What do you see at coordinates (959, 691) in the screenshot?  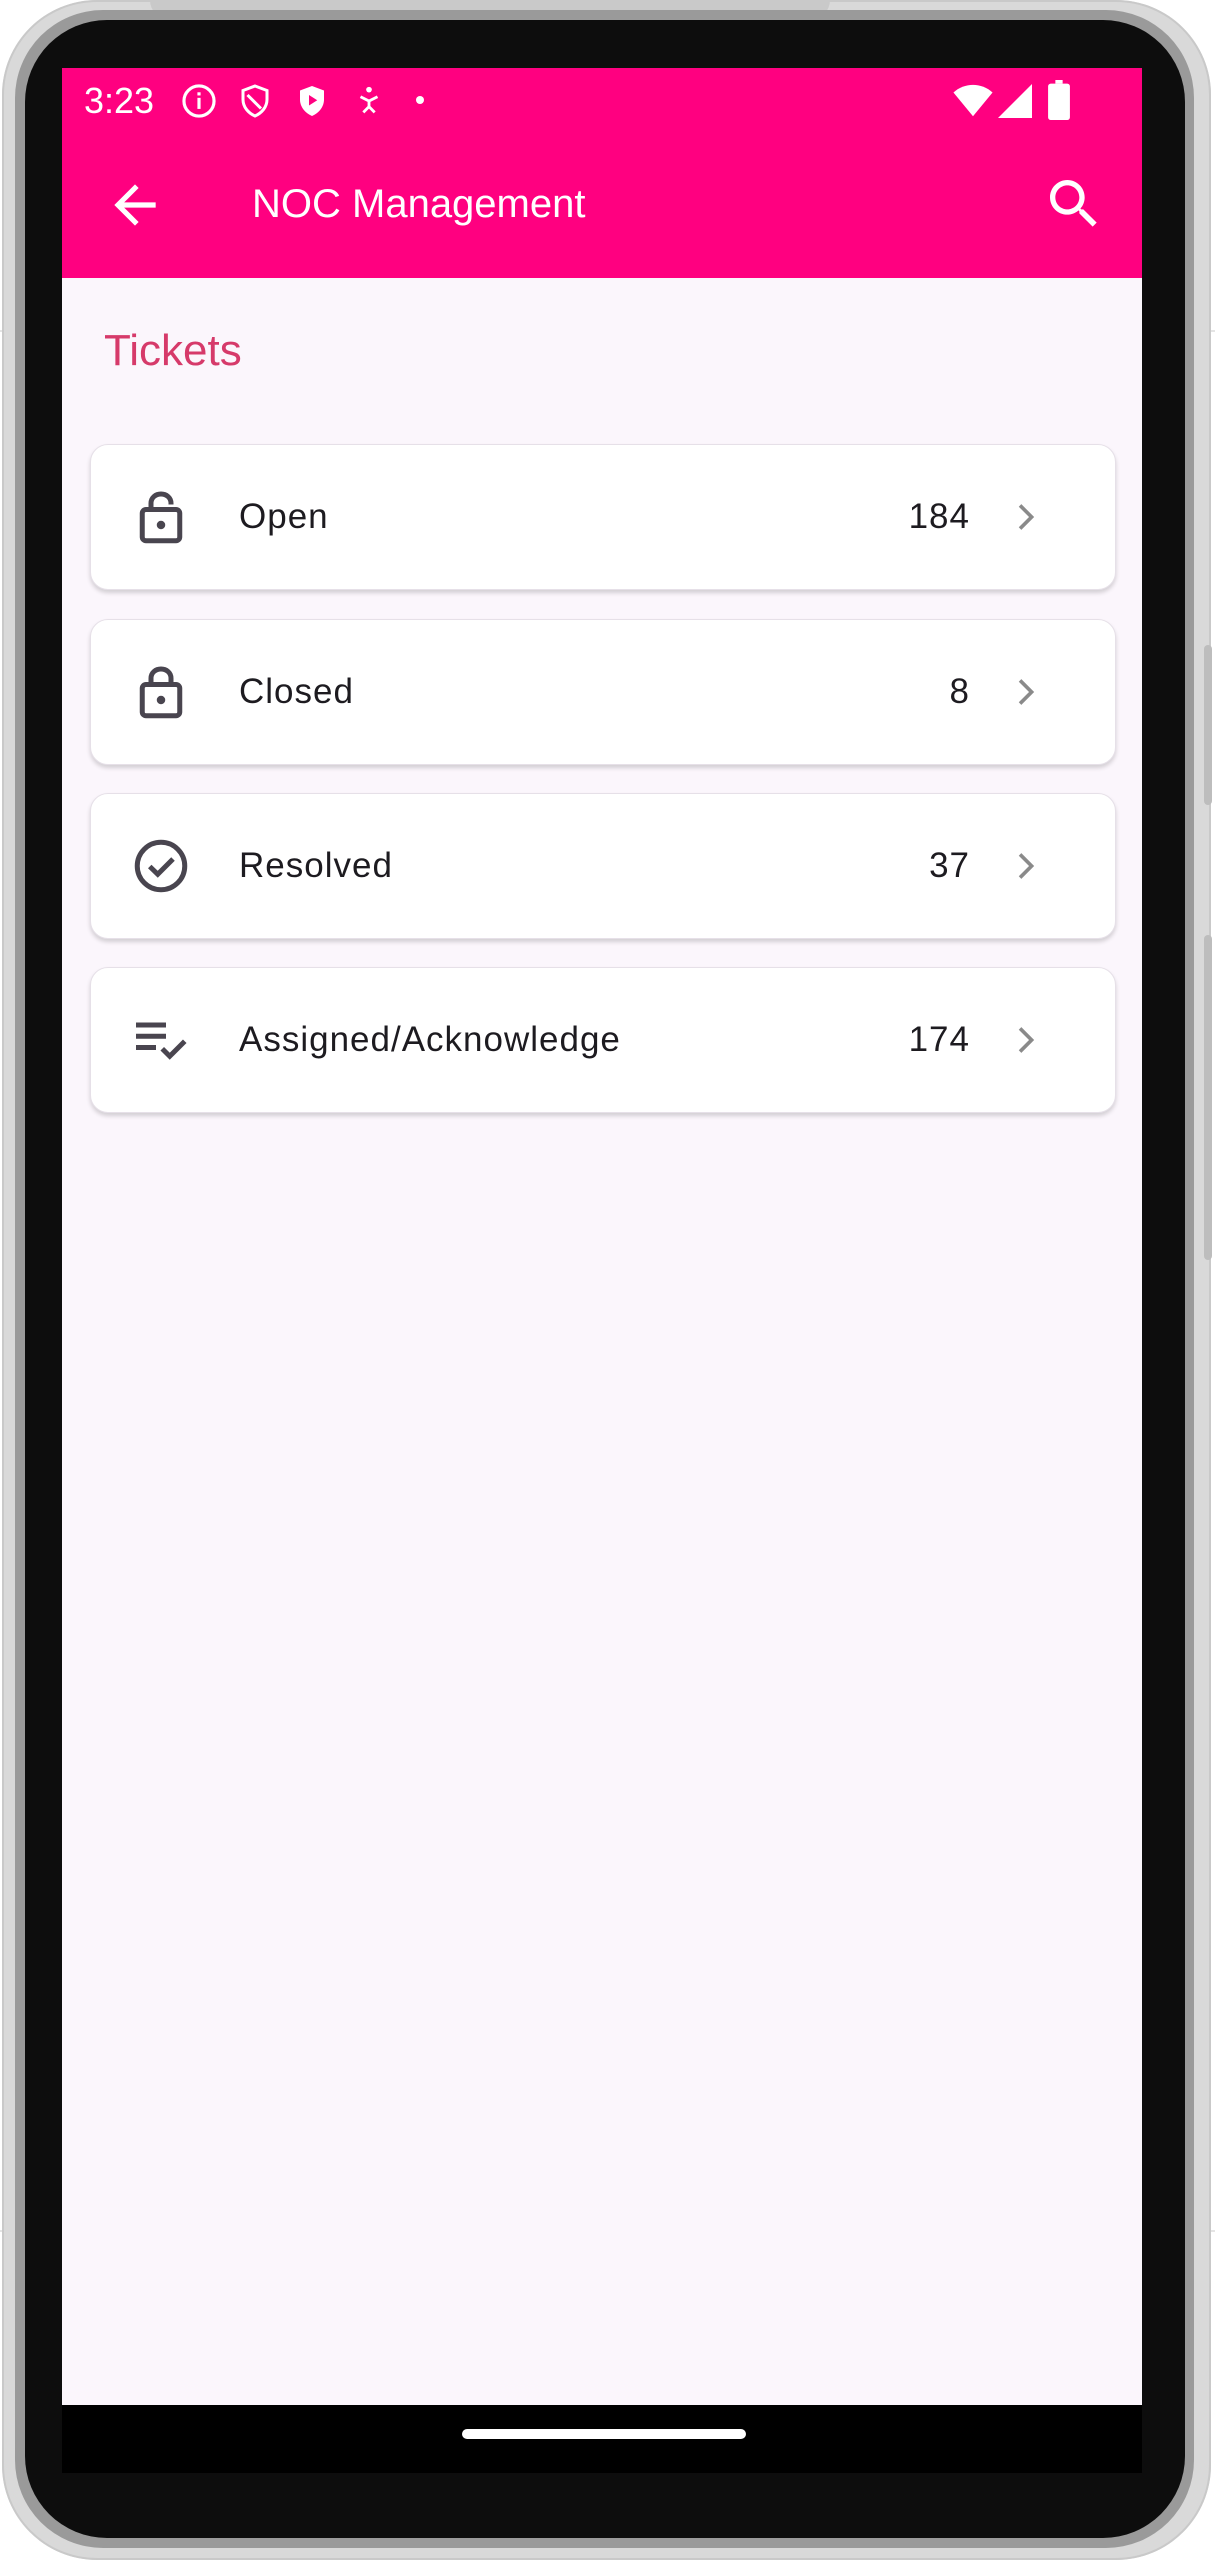 I see `ticket-count: 8` at bounding box center [959, 691].